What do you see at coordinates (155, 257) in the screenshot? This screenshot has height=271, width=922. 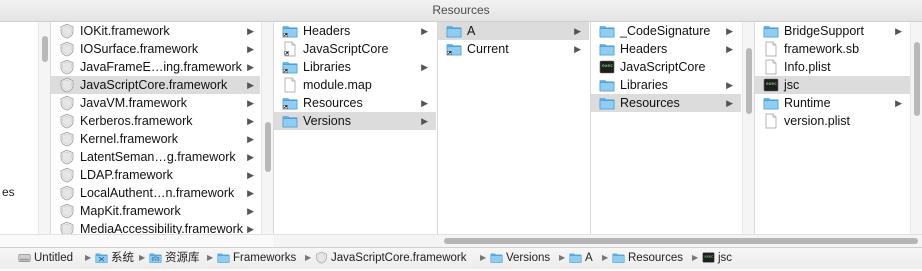 I see `library-folder-icon` at bounding box center [155, 257].